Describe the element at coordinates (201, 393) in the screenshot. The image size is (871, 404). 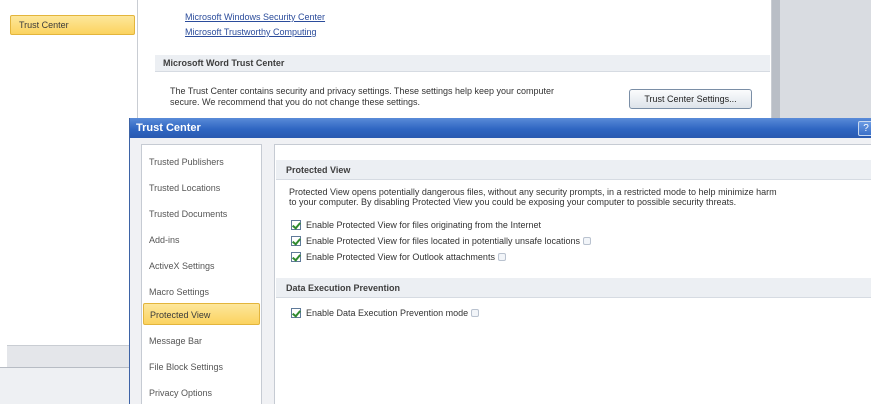
I see `nav-item-privacy-options: Privacy Options` at that location.